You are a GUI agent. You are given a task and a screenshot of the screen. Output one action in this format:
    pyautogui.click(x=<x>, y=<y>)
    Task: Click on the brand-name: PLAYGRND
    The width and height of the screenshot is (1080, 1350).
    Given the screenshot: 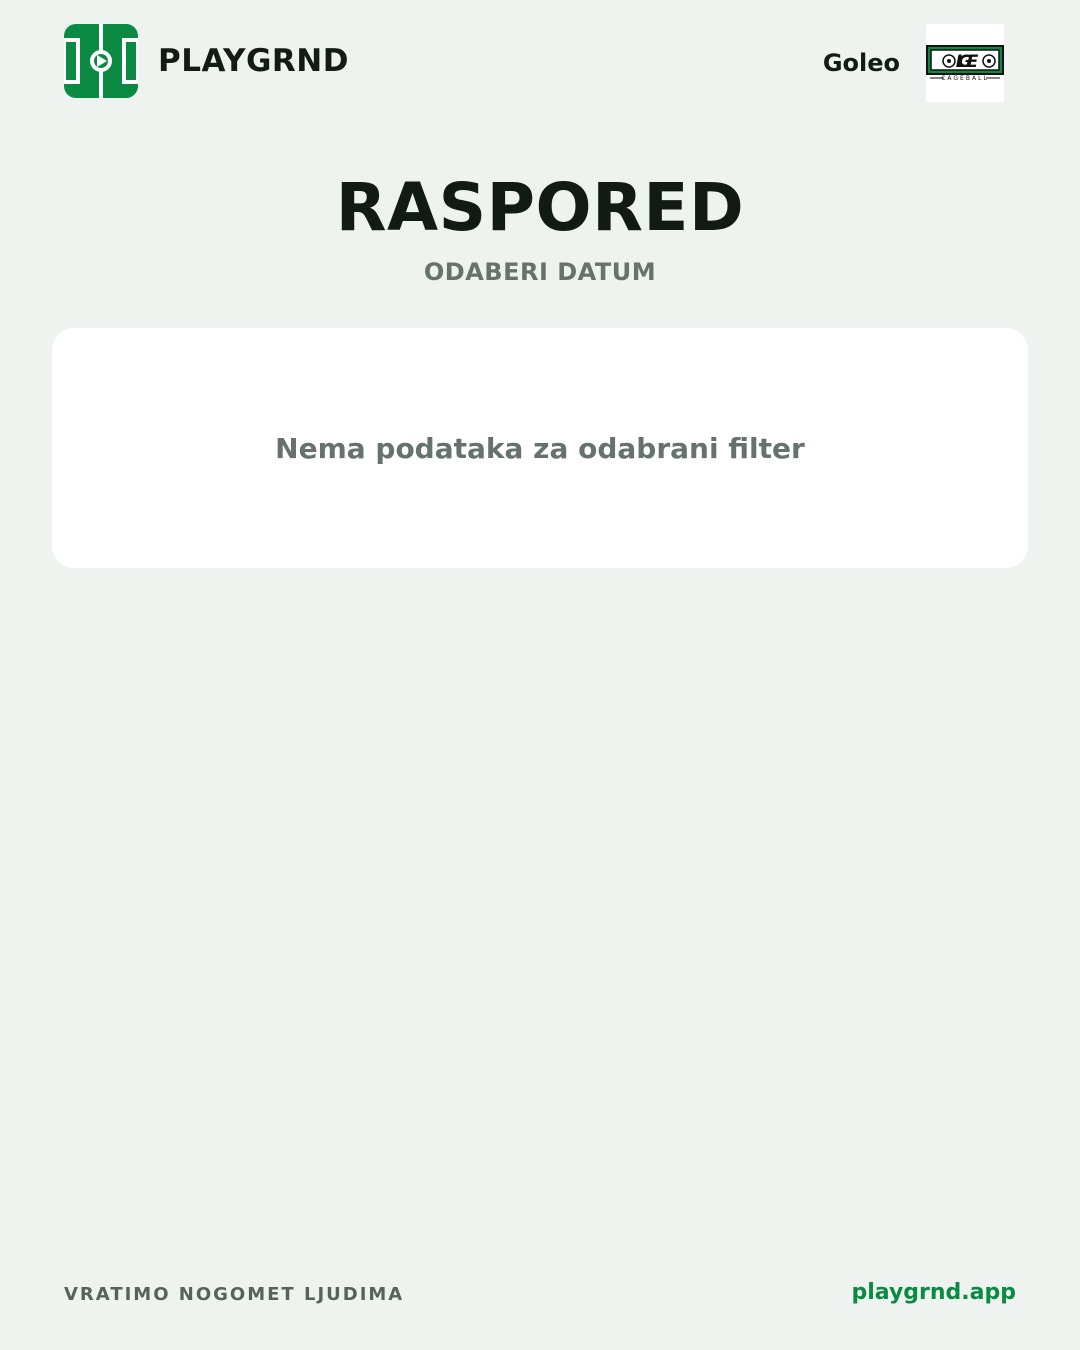 What is the action you would take?
    pyautogui.click(x=253, y=61)
    